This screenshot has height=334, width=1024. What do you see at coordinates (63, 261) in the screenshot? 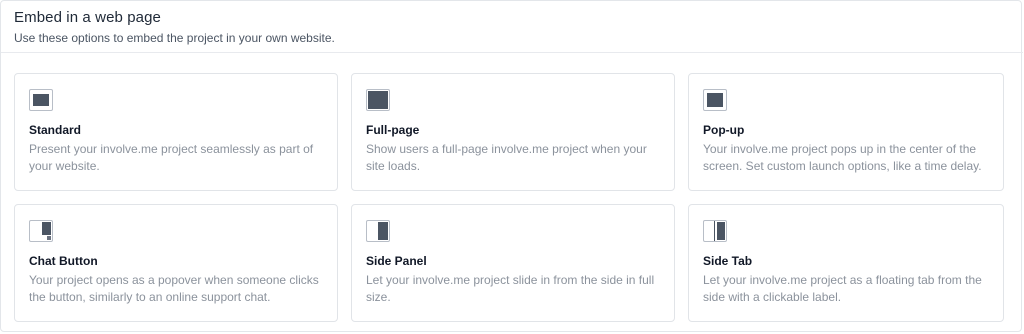
I see `option-title: Chat Button` at bounding box center [63, 261].